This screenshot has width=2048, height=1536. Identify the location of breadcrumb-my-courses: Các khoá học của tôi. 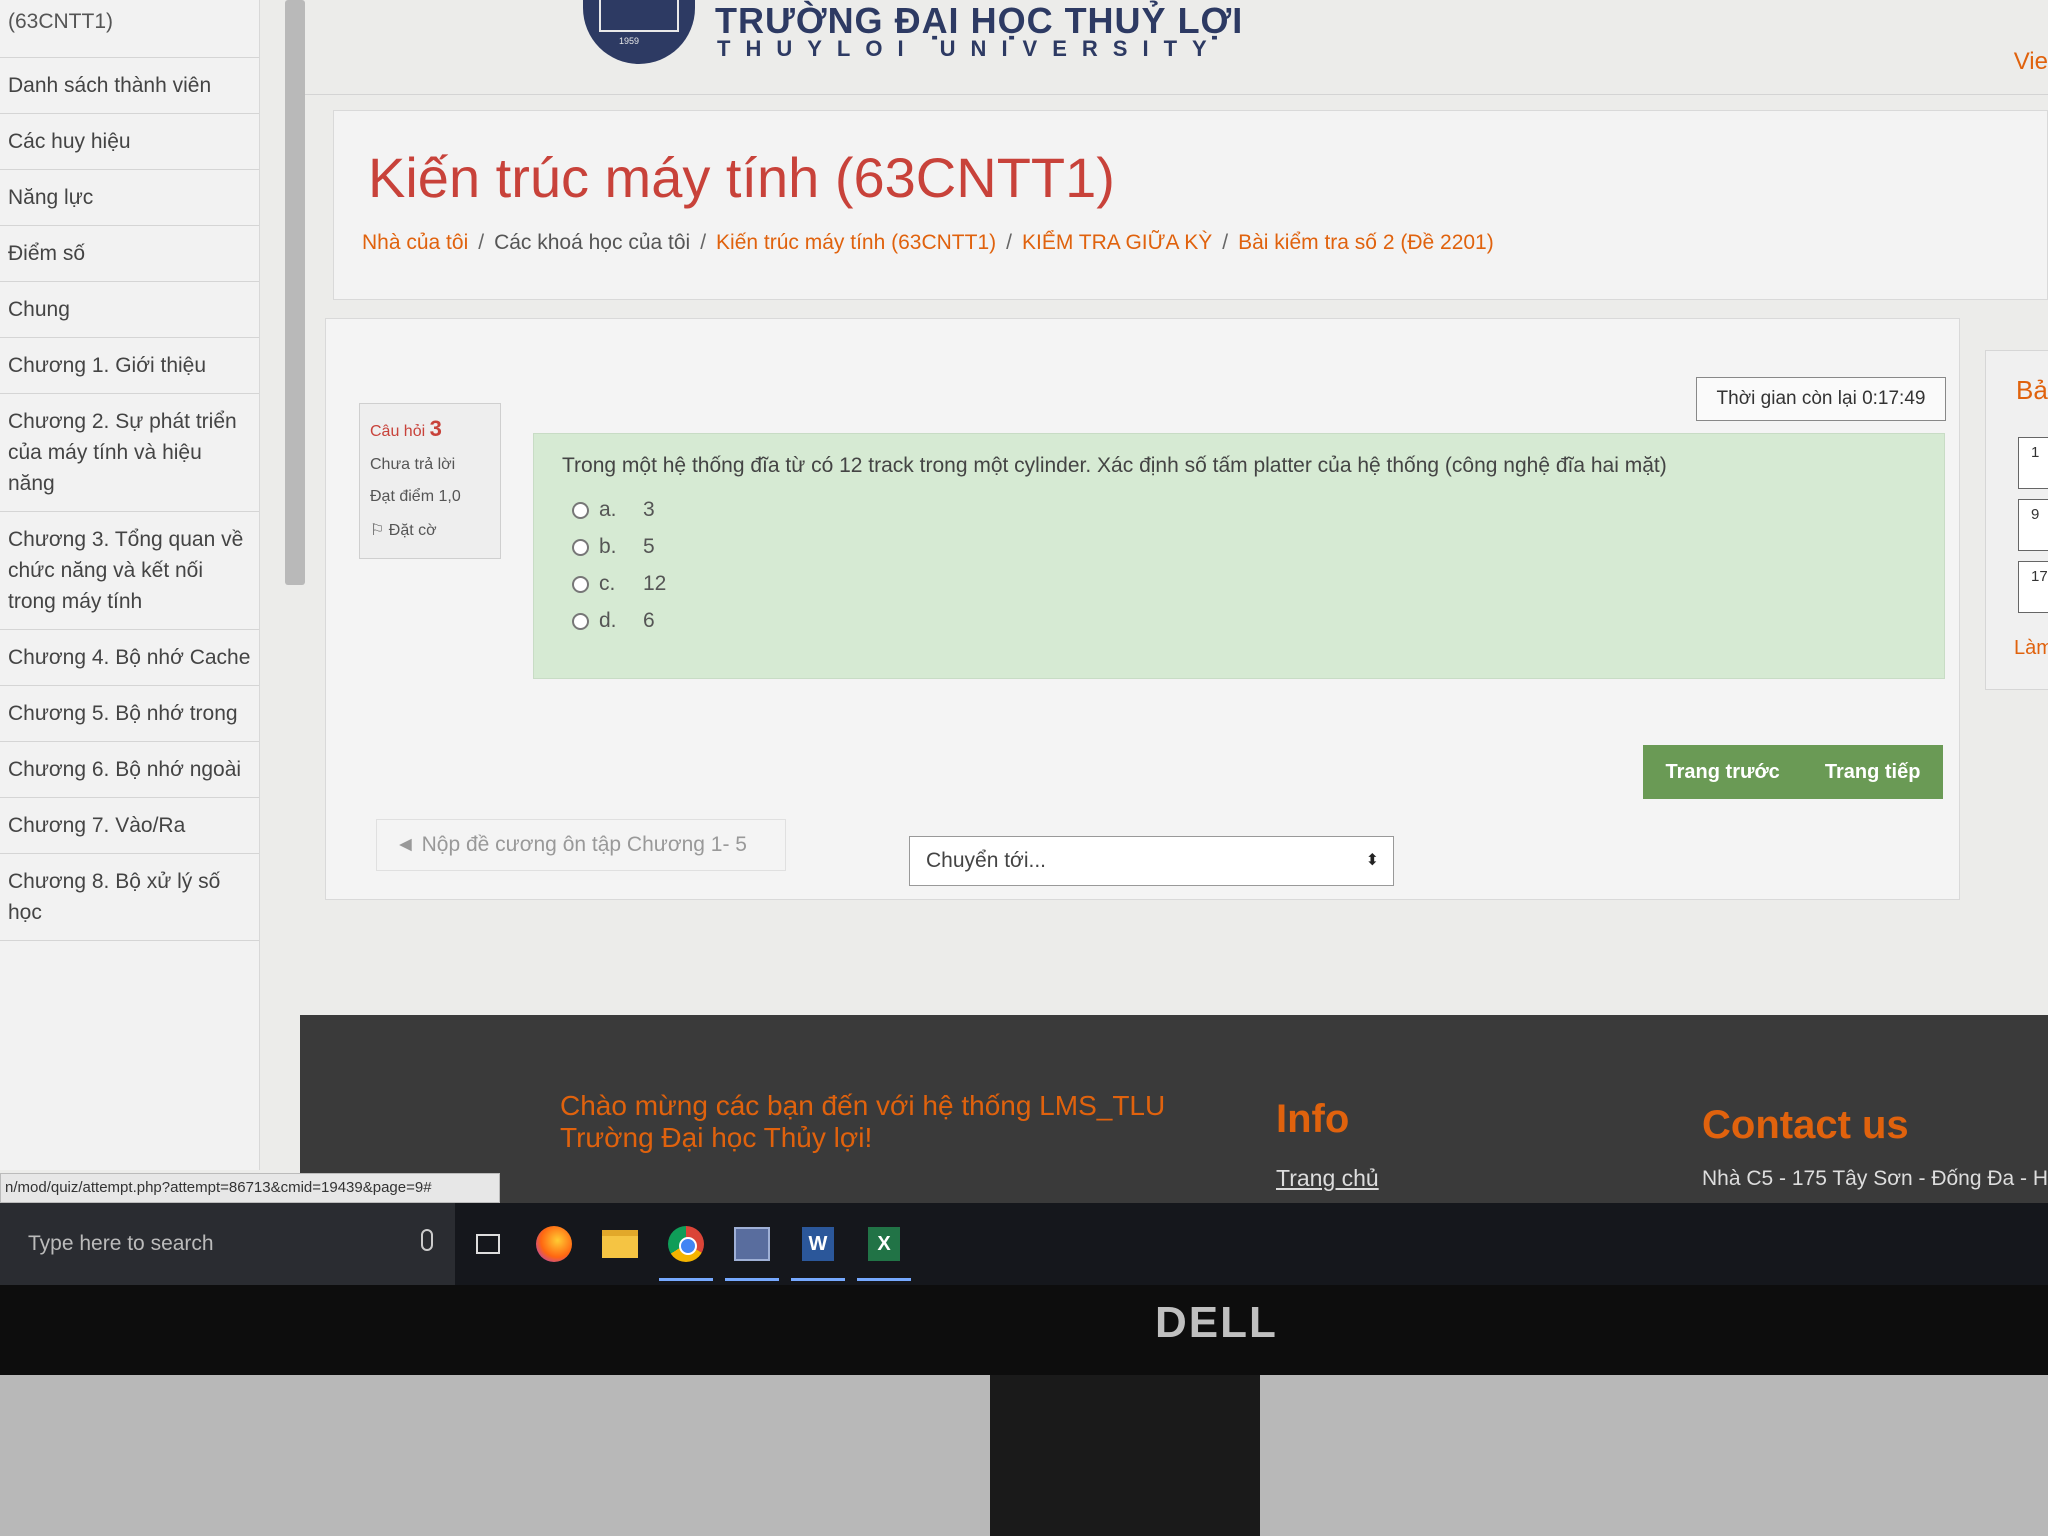
(592, 243).